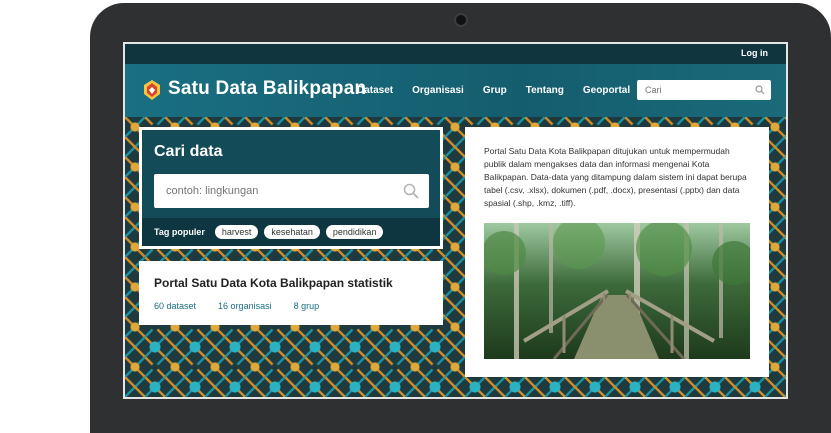 The image size is (831, 433). Describe the element at coordinates (175, 306) in the screenshot. I see `stat-datasets: 60 dataset` at that location.